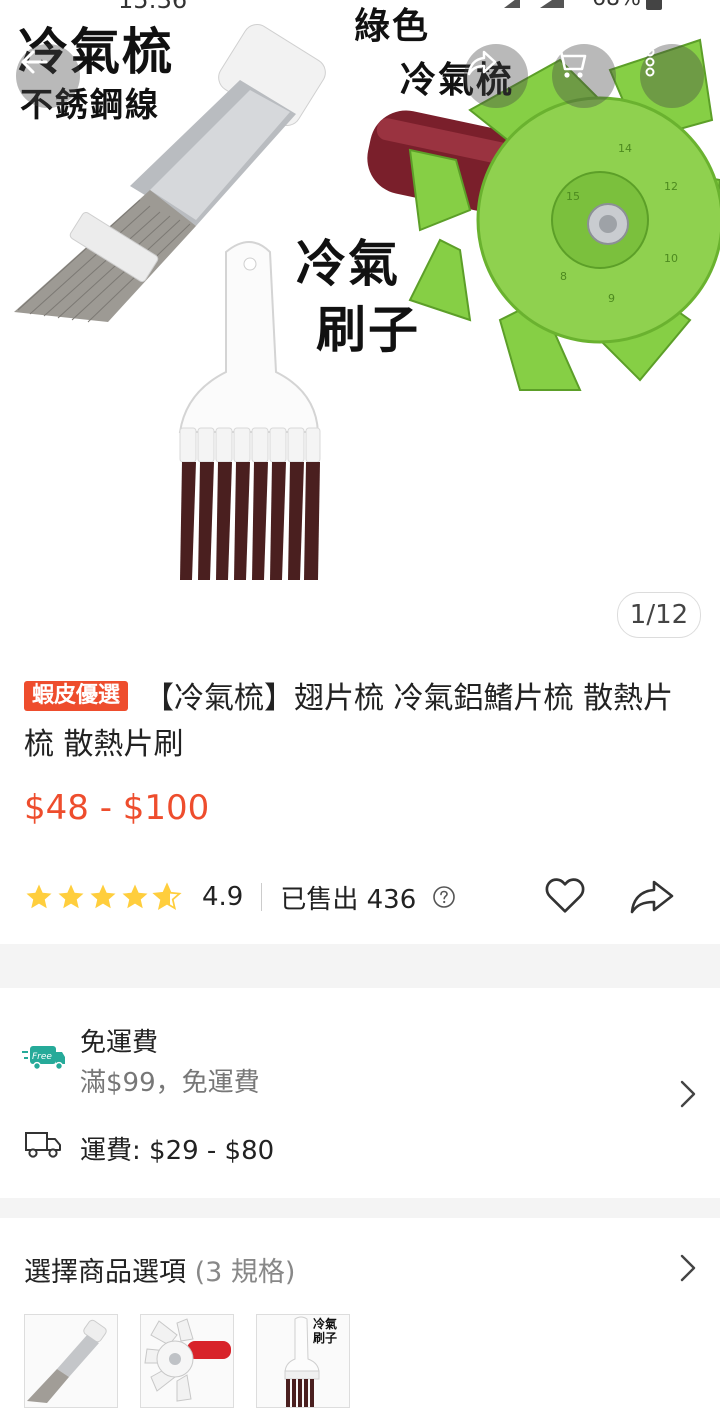  Describe the element at coordinates (616, 5) in the screenshot. I see `battery-level: 68%` at that location.